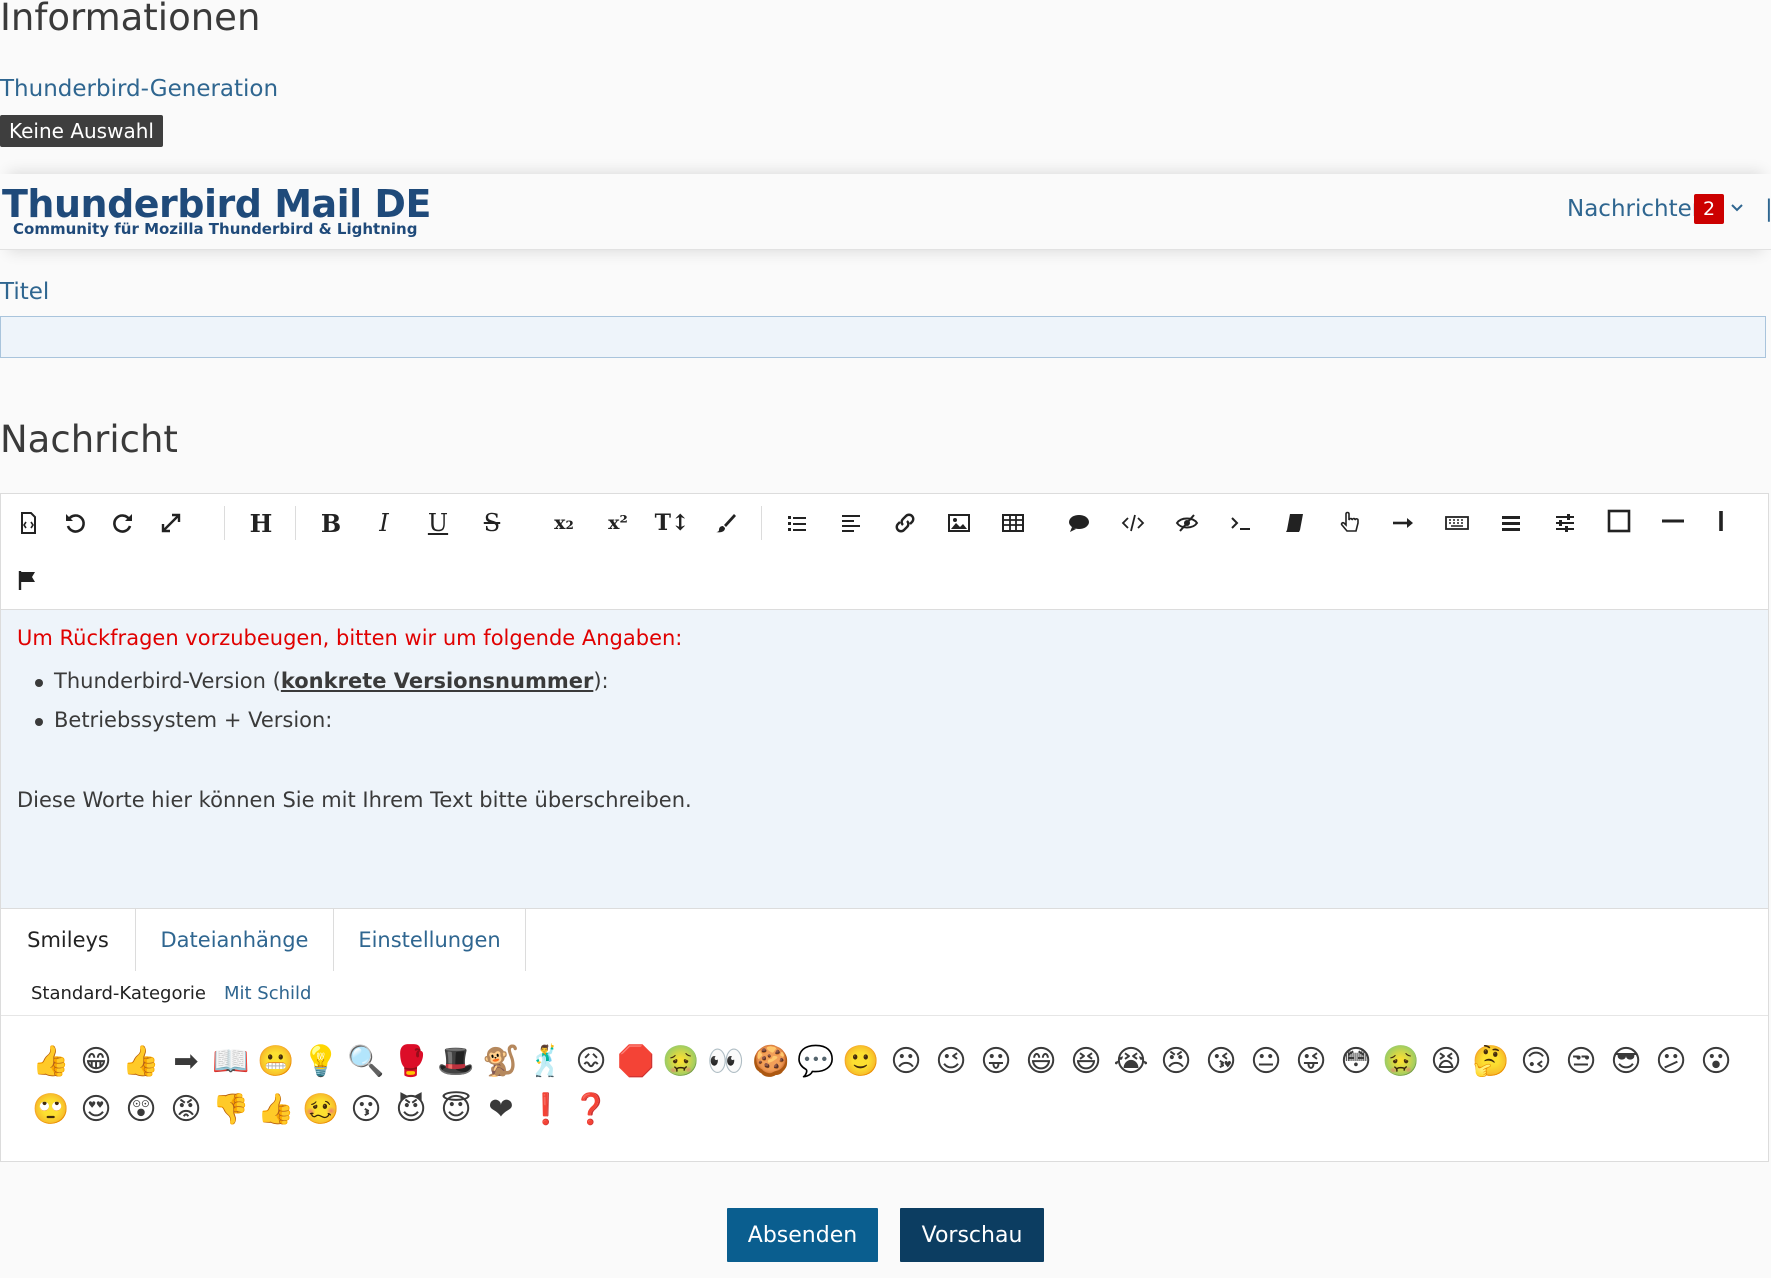 The image size is (1771, 1278). What do you see at coordinates (1446, 1062) in the screenshot?
I see `smiley-item: 😫` at bounding box center [1446, 1062].